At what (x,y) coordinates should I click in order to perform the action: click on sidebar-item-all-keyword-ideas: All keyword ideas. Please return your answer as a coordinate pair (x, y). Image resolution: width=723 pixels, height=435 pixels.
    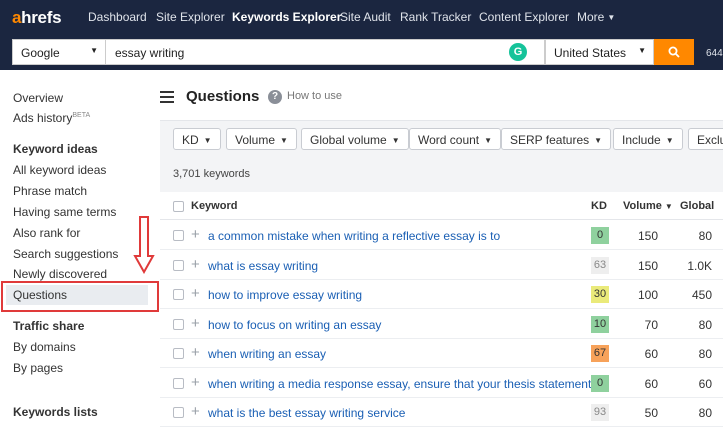
    Looking at the image, I should click on (59, 170).